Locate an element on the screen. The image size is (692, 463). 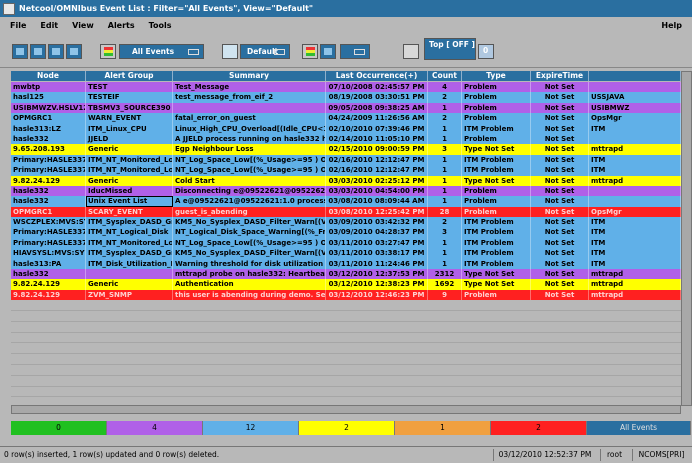
menu-bar: File Edit View Alerts Tools Help is located at coordinates (346, 25).